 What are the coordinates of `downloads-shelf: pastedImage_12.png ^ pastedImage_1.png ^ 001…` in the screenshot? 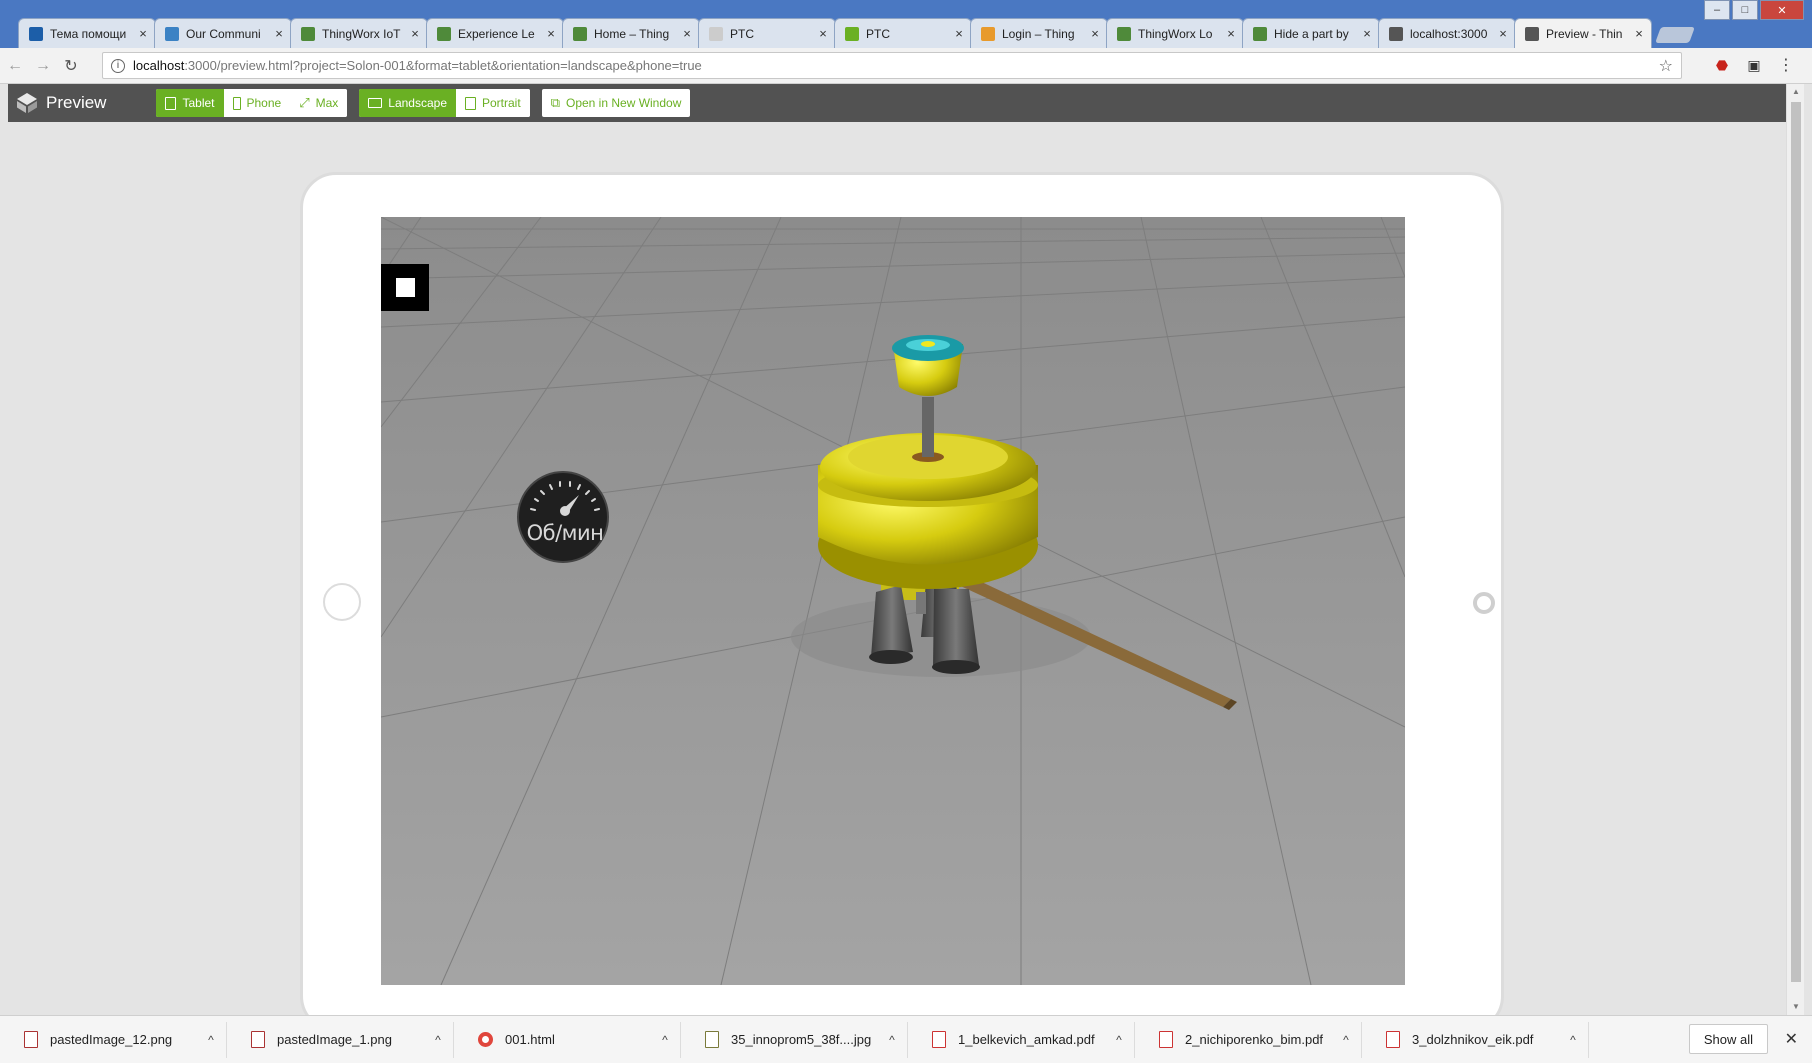 It's located at (906, 1039).